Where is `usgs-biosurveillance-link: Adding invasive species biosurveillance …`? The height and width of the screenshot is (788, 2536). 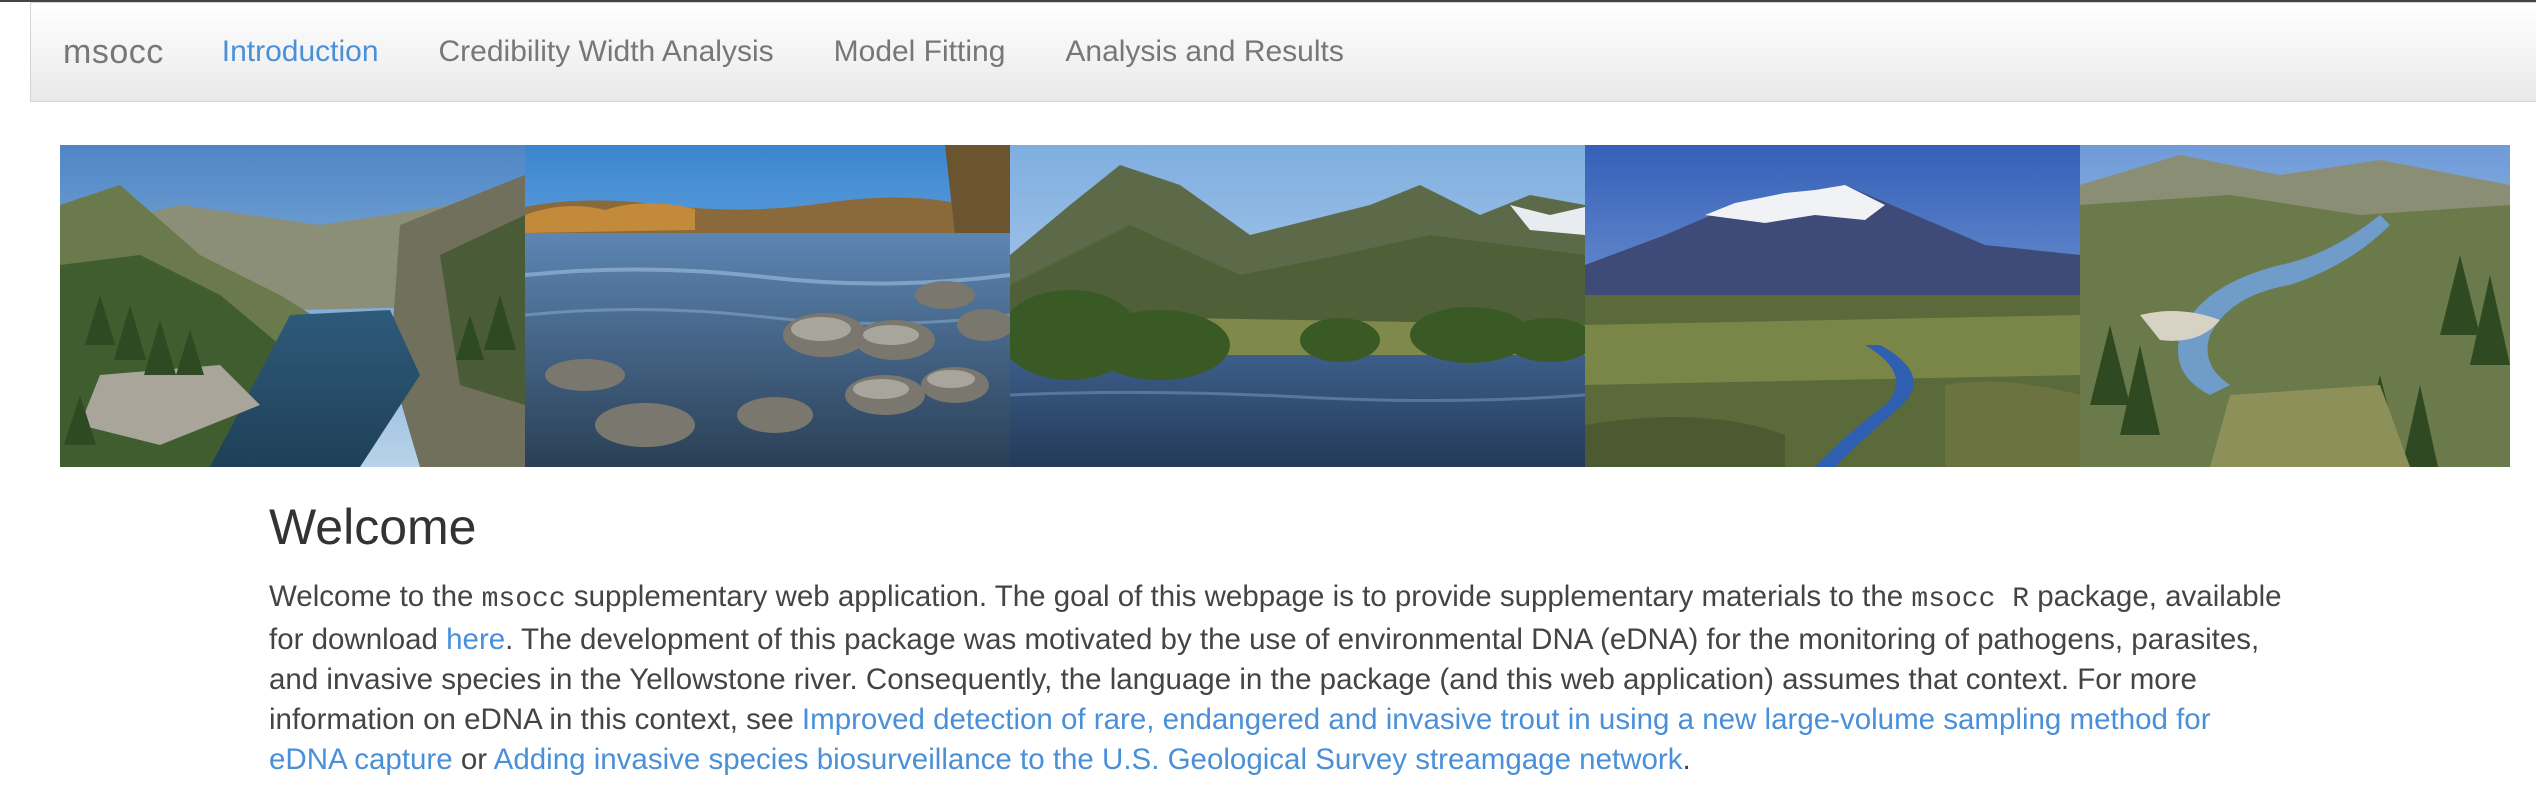
usgs-biosurveillance-link: Adding invasive species biosurveillance … is located at coordinates (1088, 759).